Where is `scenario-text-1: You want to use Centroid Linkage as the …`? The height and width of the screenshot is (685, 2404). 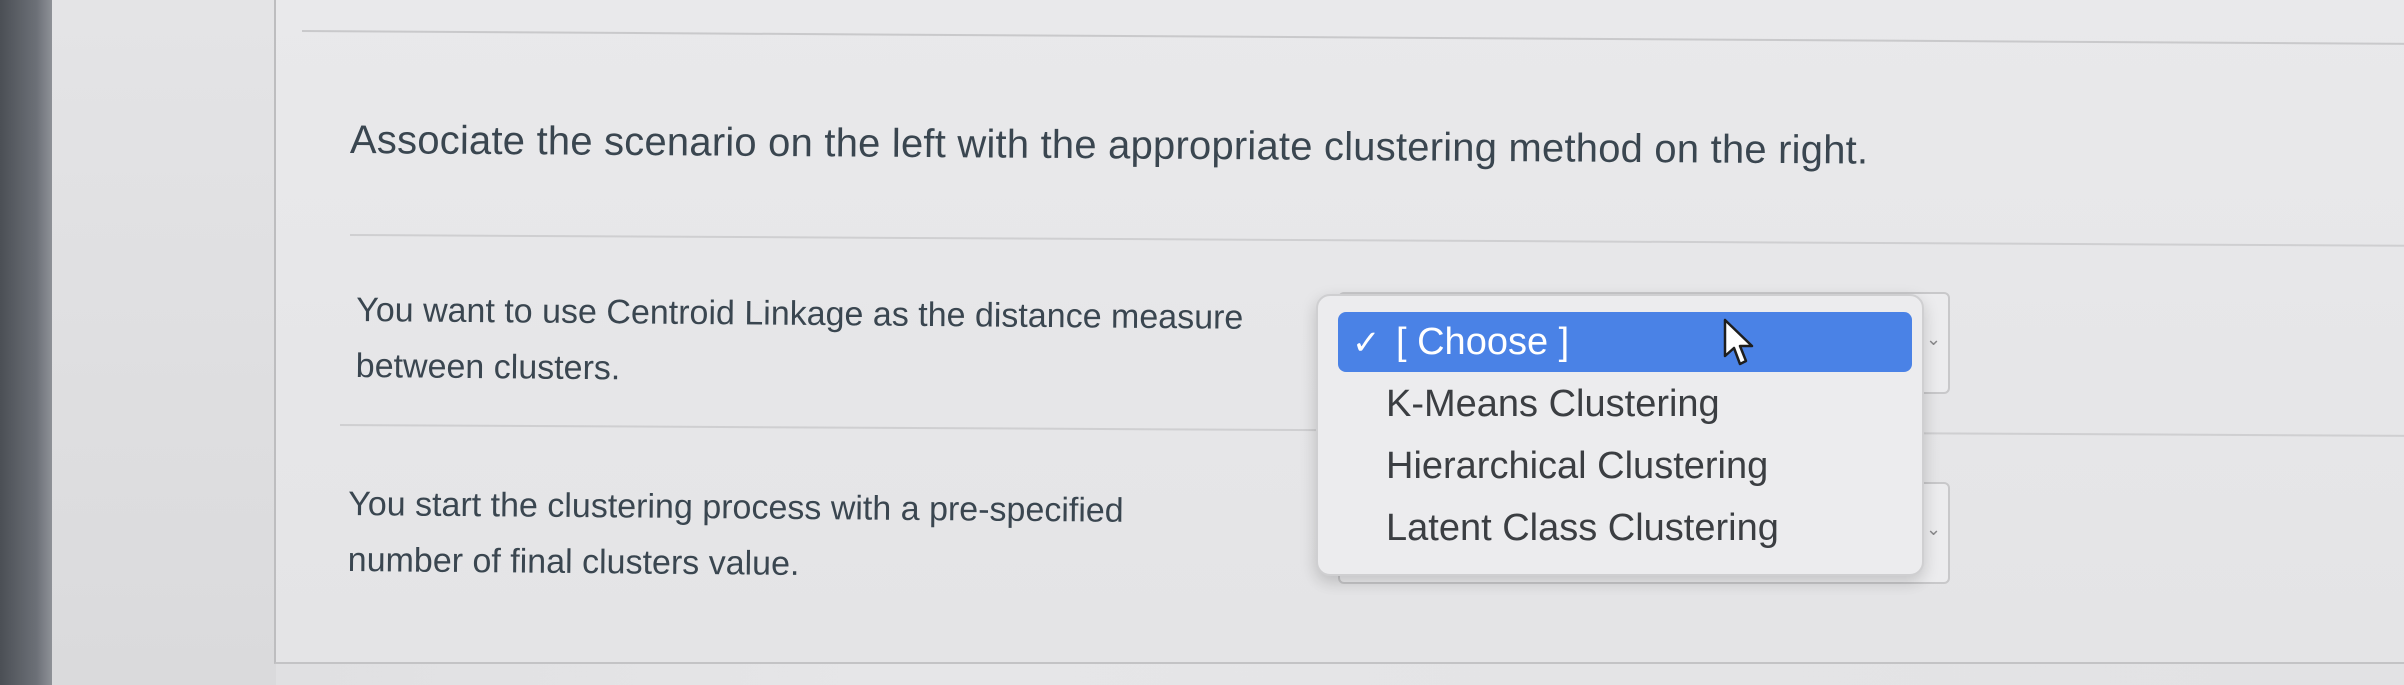
scenario-text-1: You want to use Centroid Linkage as the … is located at coordinates (799, 339).